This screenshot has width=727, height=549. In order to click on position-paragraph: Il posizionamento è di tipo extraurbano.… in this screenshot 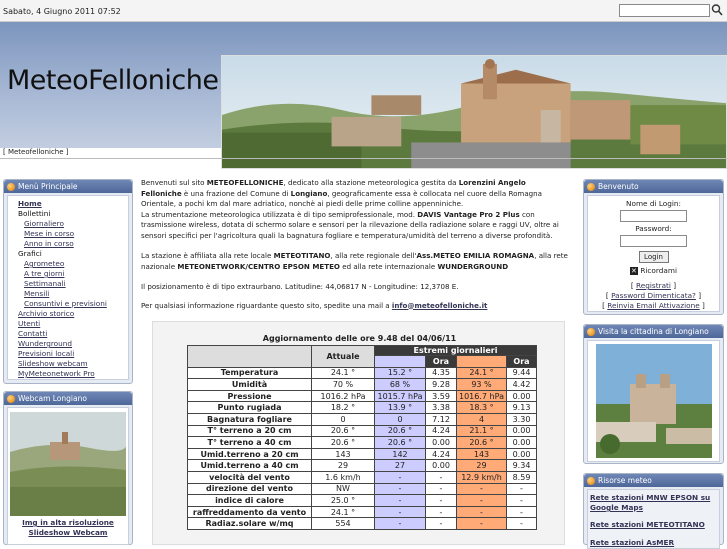, I will do `click(300, 286)`.